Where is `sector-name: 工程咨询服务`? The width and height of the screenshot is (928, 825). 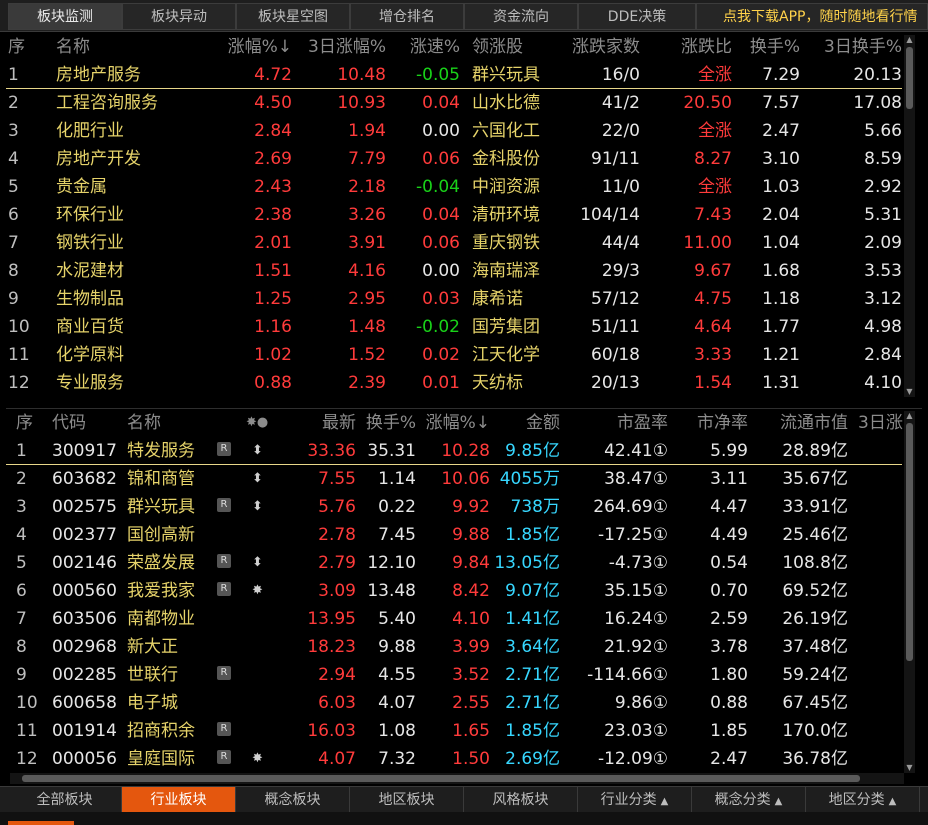 sector-name: 工程咨询服务 is located at coordinates (107, 103).